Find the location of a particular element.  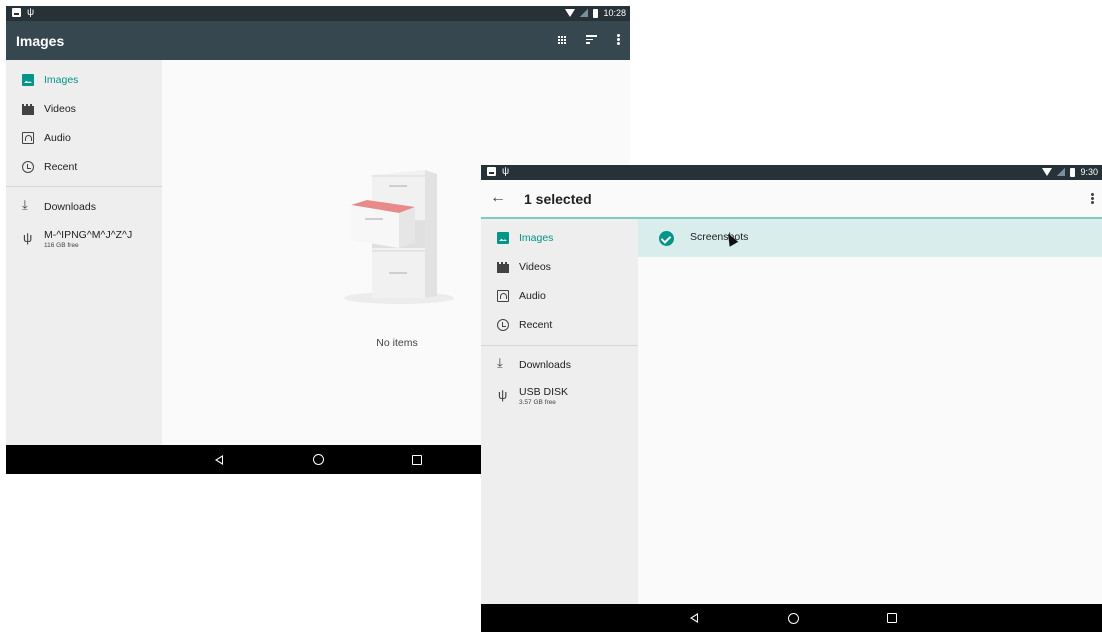

system-nav-bar is located at coordinates (791, 618).